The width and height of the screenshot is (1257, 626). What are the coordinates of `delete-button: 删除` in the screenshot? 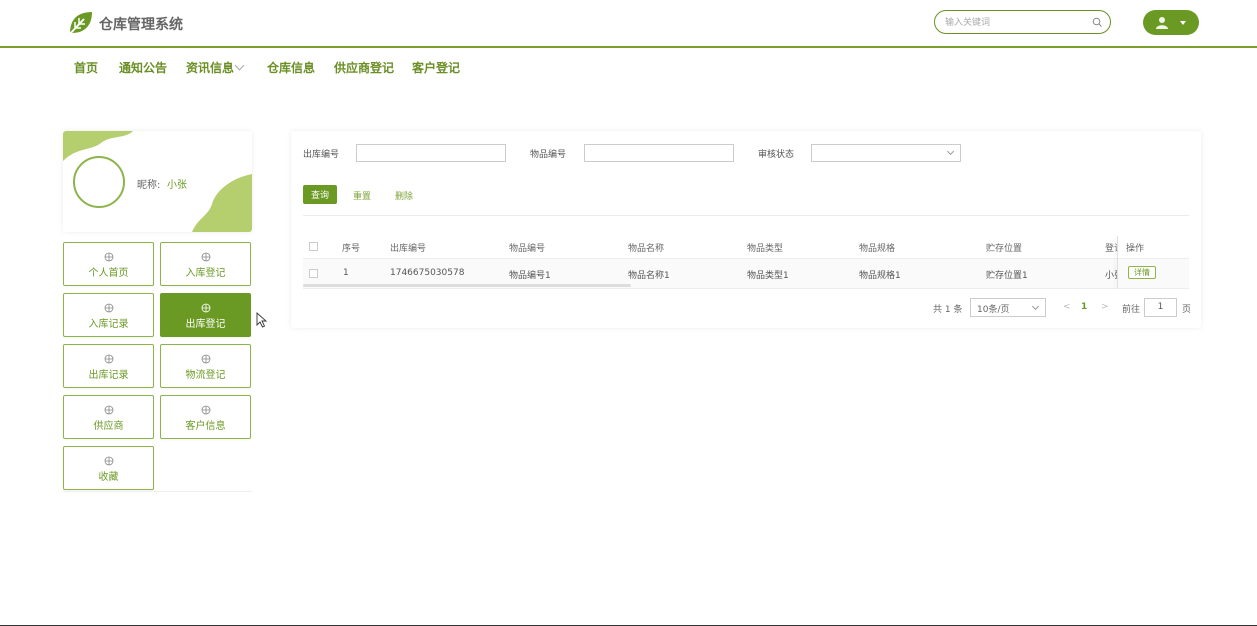 It's located at (404, 195).